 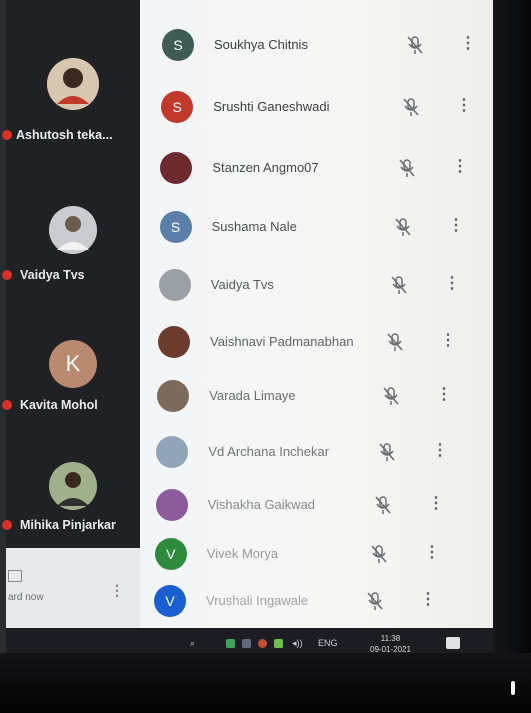 What do you see at coordinates (265, 167) in the screenshot?
I see `participant-name: Stanzen Angmo07` at bounding box center [265, 167].